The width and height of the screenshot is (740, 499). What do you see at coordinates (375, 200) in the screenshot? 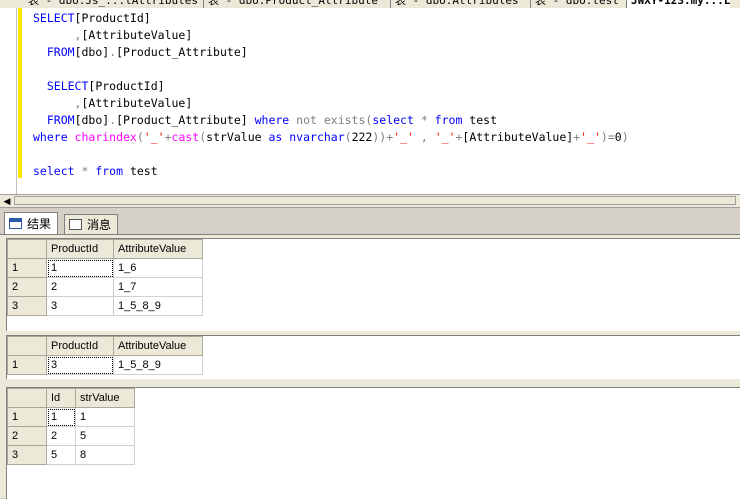
I see `scrollbar-thumb` at bounding box center [375, 200].